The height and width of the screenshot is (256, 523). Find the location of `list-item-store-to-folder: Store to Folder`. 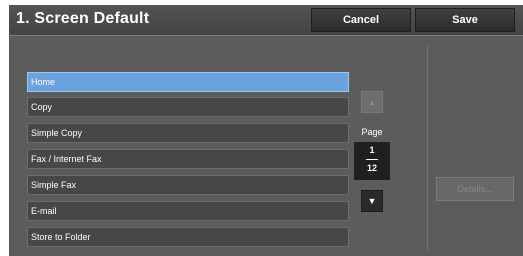

list-item-store-to-folder: Store to Folder is located at coordinates (188, 237).